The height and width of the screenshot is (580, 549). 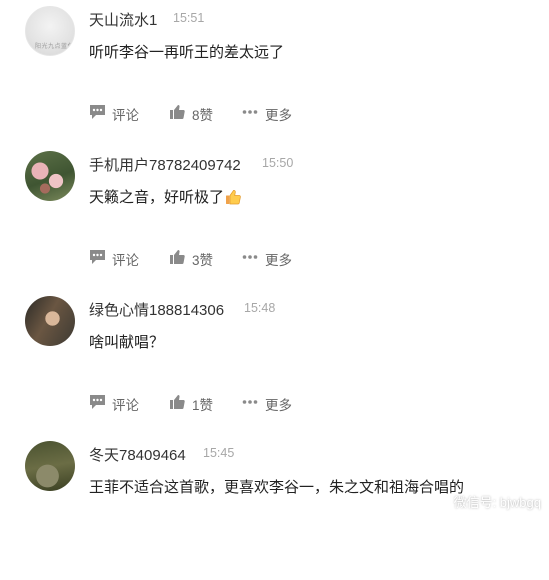 What do you see at coordinates (233, 197) in the screenshot?
I see `thumbs-up-emoji-icon` at bounding box center [233, 197].